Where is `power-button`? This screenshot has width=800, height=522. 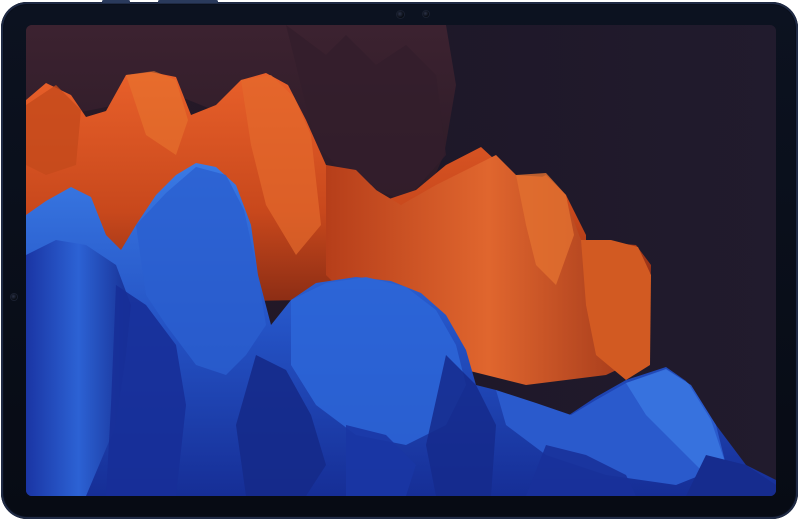 power-button is located at coordinates (188, 1).